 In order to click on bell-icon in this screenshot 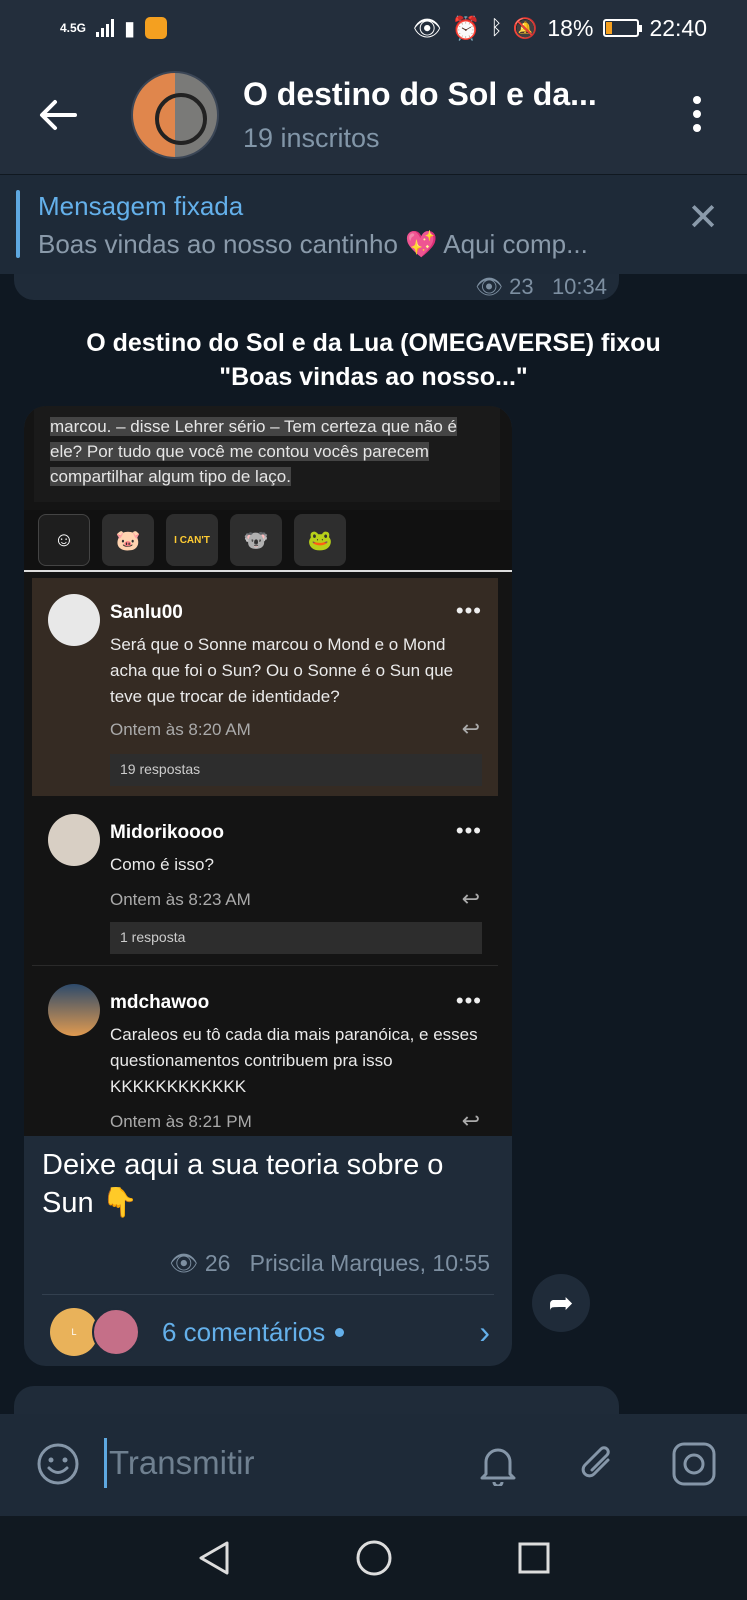, I will do `click(498, 1464)`.